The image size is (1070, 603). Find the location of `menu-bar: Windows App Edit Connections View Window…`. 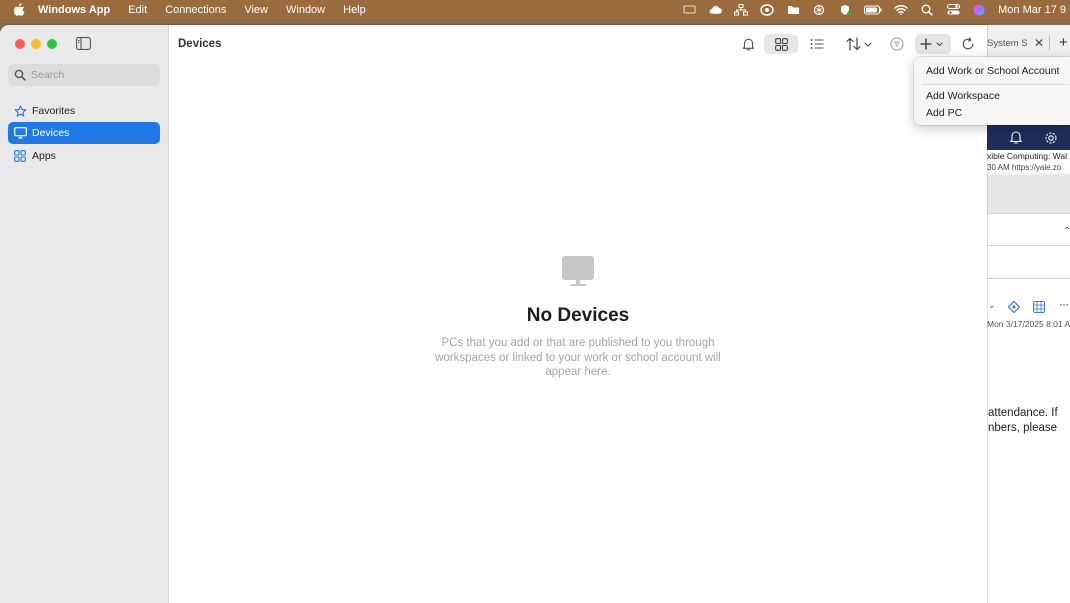

menu-bar: Windows App Edit Connections View Window… is located at coordinates (535, 9).